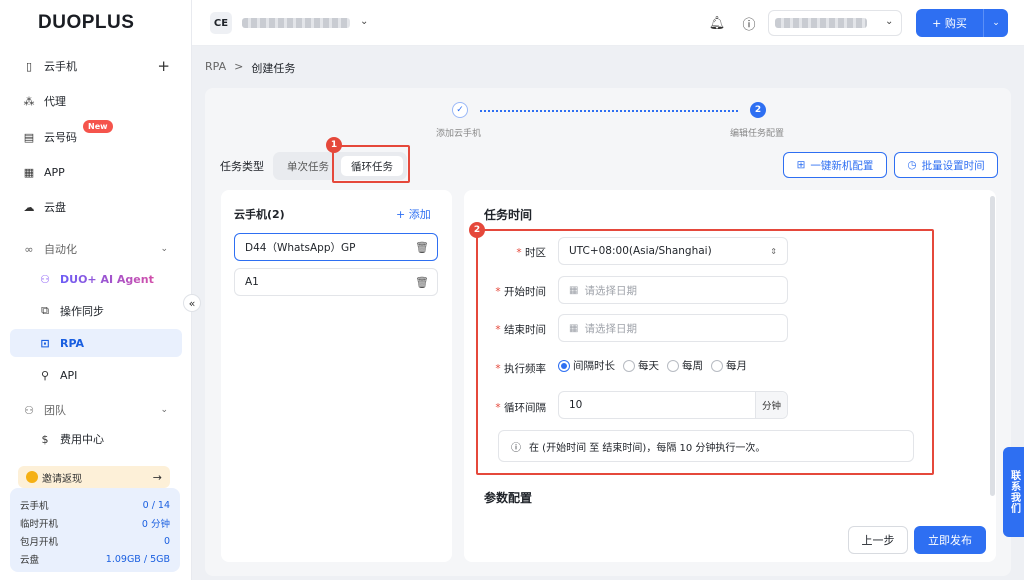  I want to click on params-title: 参数配置, so click(508, 498).